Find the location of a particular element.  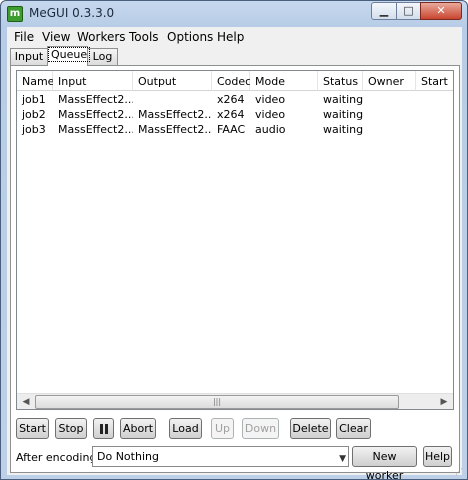

after-encoding-value: Do Nothing is located at coordinates (128, 456).